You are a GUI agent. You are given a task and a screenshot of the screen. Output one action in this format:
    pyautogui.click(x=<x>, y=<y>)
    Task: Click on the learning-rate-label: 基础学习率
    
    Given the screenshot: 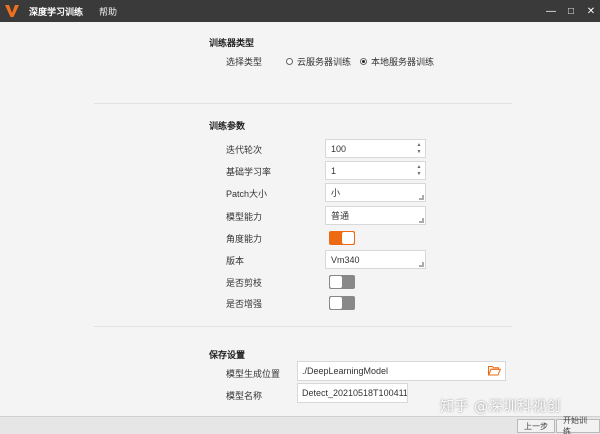 What is the action you would take?
    pyautogui.click(x=249, y=172)
    